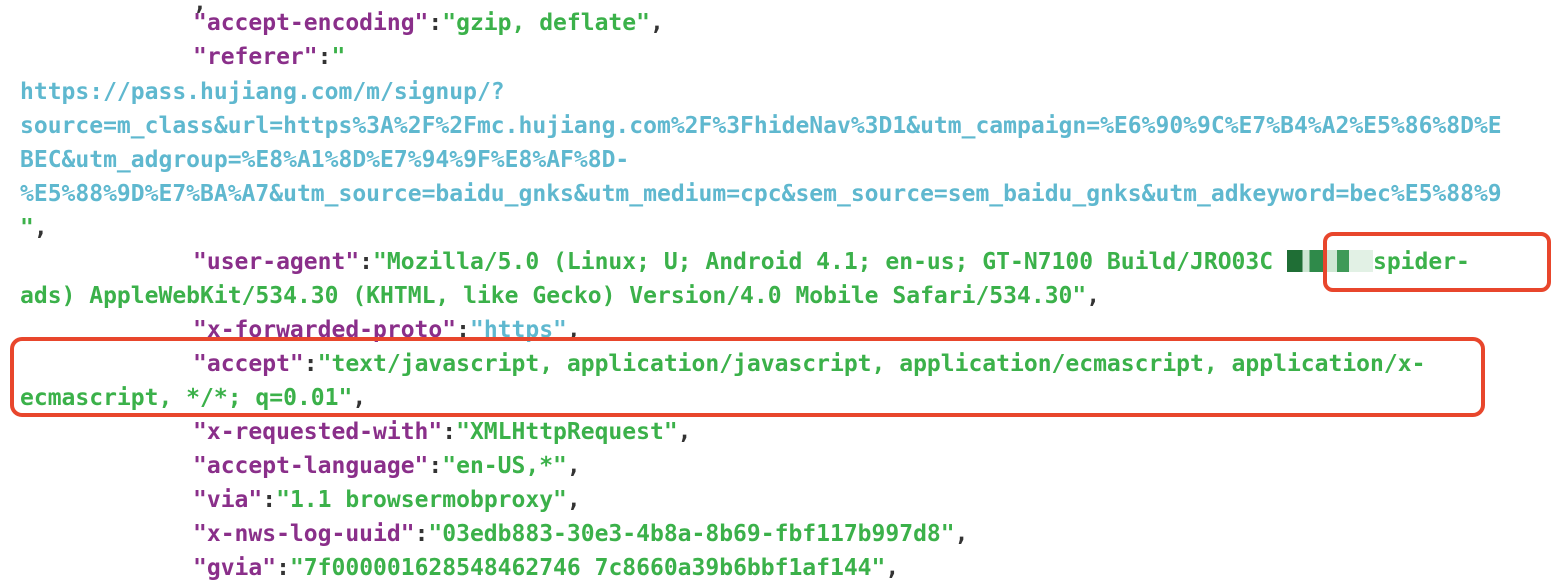 The image size is (1554, 585). Describe the element at coordinates (311, 466) in the screenshot. I see `json-key: "accept-language"` at that location.